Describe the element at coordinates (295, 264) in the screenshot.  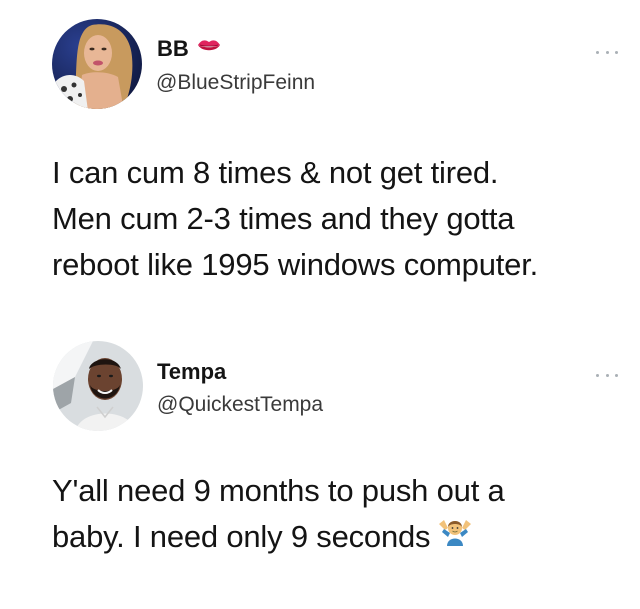
I see `tweet-body-line: reboot like 1995 windows computer.` at that location.